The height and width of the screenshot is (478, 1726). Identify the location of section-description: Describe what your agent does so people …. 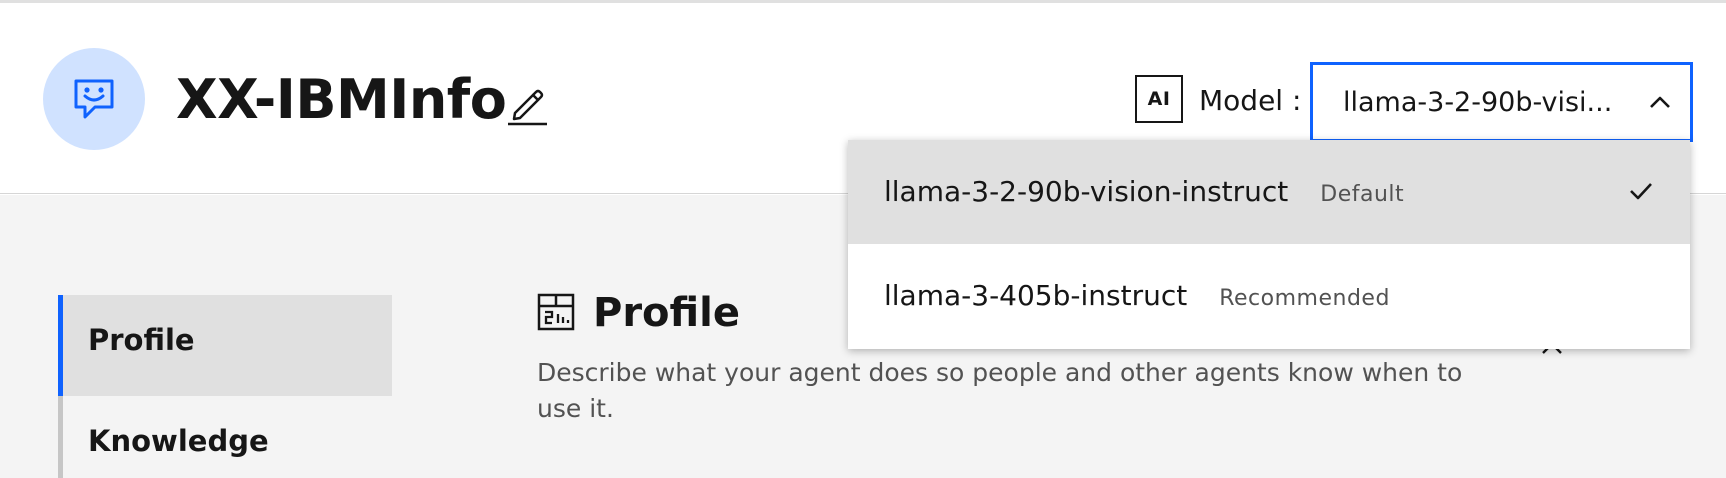
(1000, 390).